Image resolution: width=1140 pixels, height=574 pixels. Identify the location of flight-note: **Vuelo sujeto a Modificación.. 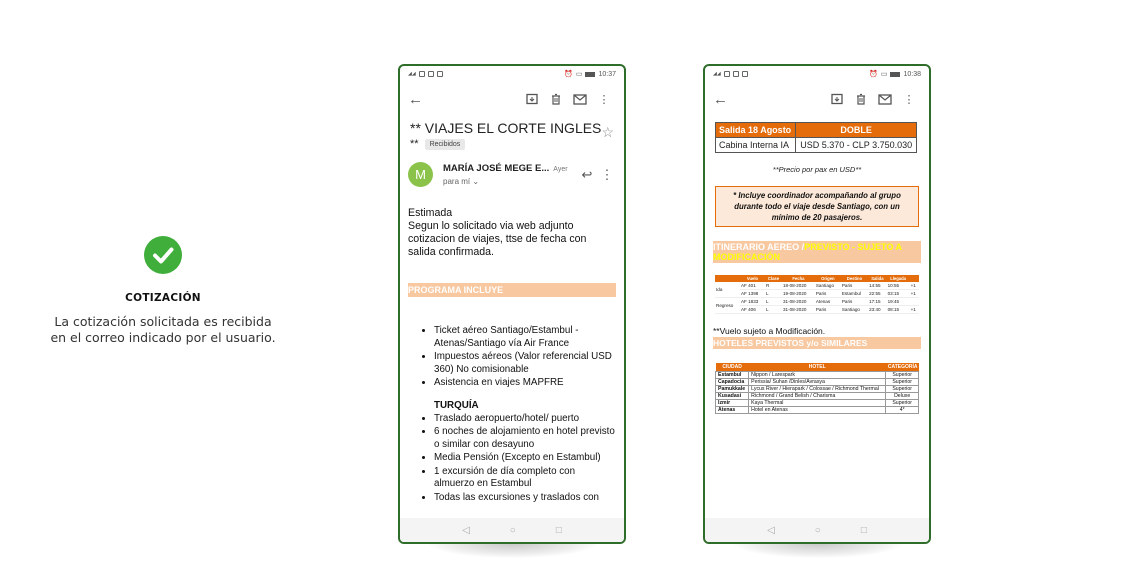
(769, 331).